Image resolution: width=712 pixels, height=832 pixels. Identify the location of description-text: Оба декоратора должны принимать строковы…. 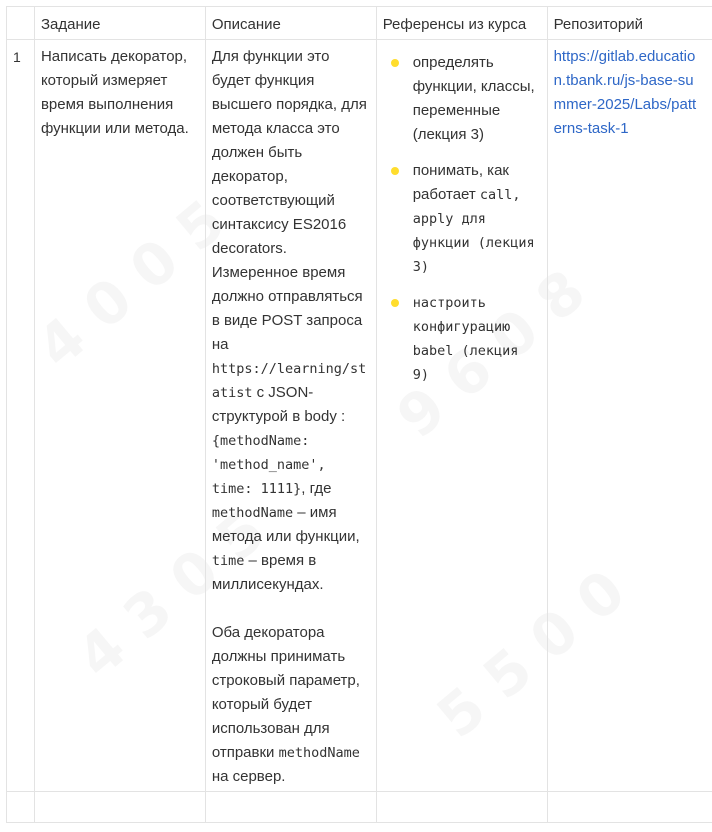
(285, 692).